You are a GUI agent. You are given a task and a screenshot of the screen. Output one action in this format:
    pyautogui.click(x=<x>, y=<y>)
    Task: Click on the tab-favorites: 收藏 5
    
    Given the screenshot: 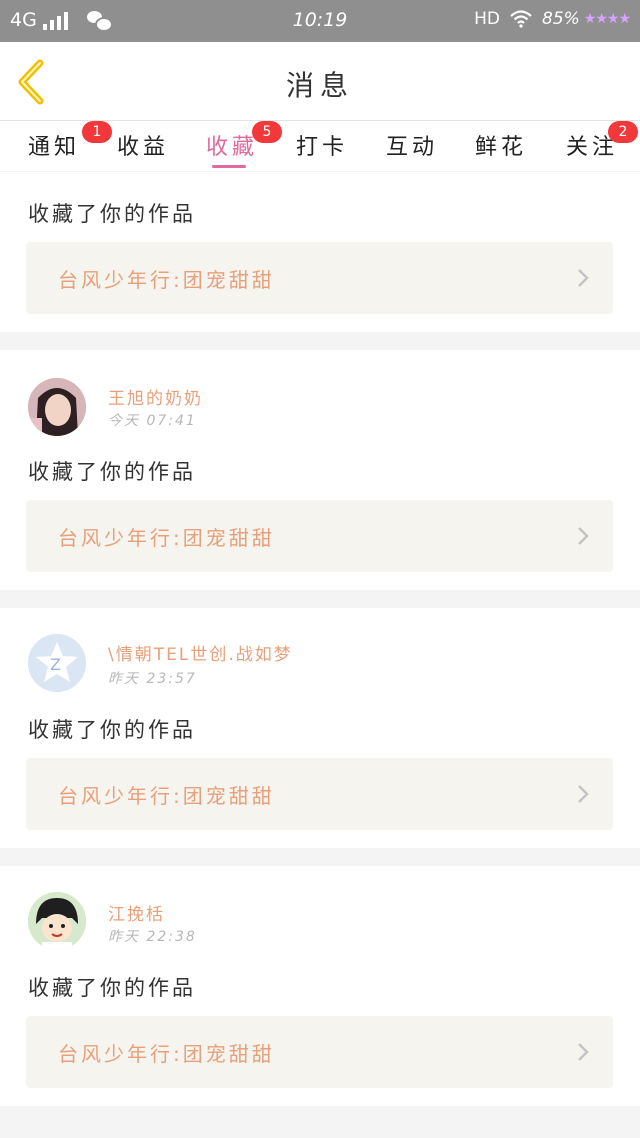 What is the action you would take?
    pyautogui.click(x=244, y=141)
    